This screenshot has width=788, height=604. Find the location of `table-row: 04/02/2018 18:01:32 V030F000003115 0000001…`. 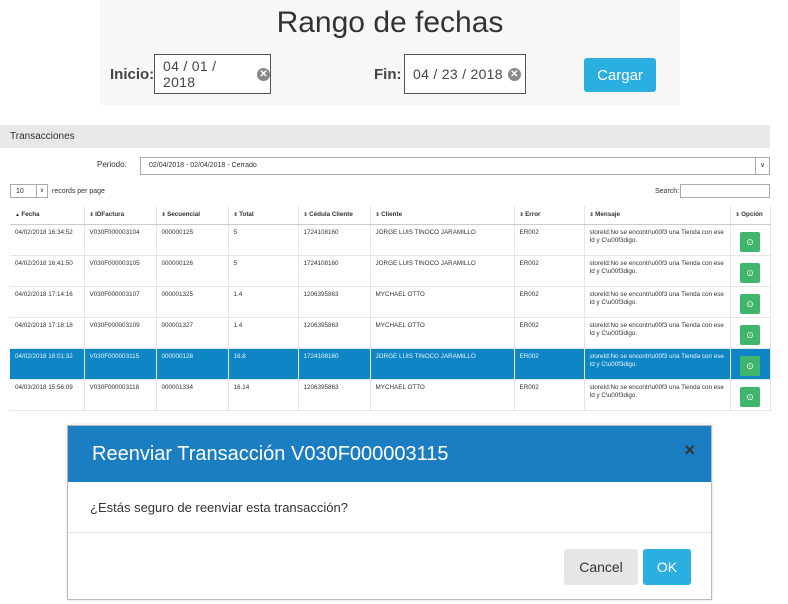

table-row: 04/02/2018 18:01:32 V030F000003115 0000001… is located at coordinates (390, 364).